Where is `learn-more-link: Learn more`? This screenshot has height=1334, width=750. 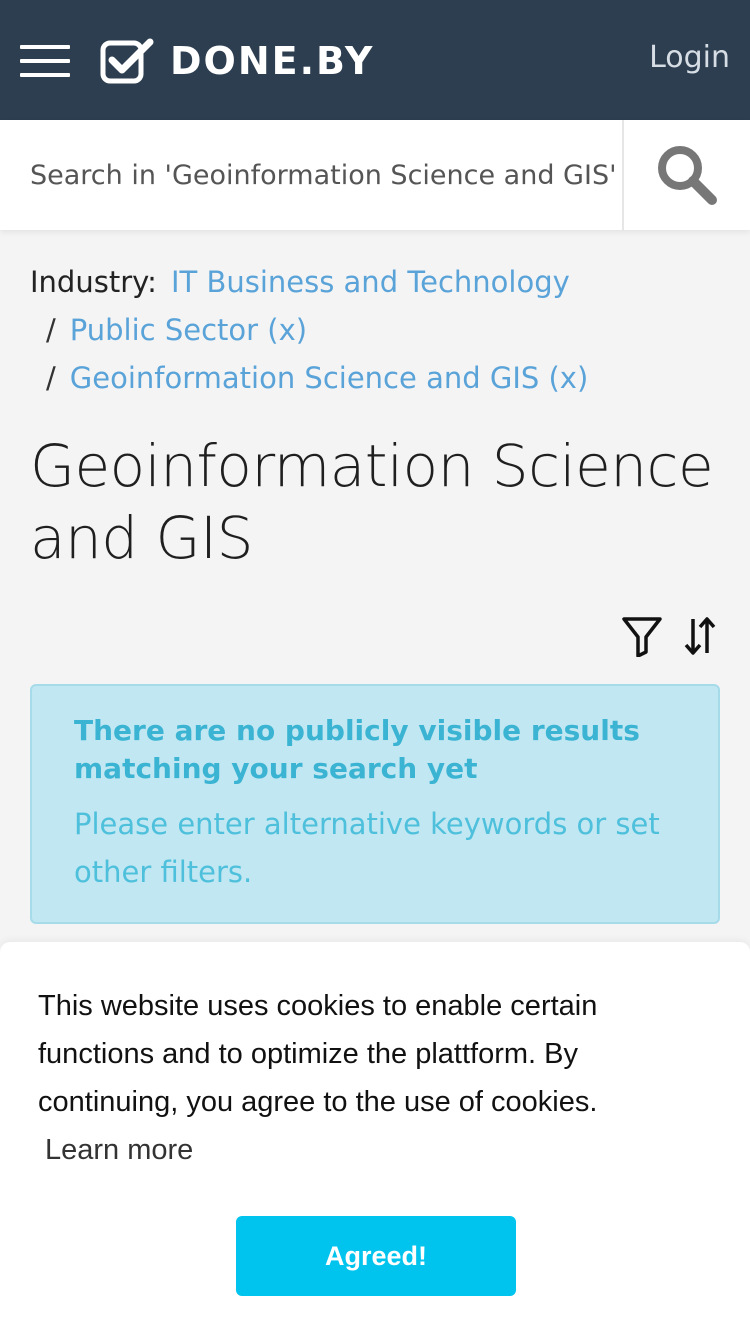
learn-more-link: Learn more is located at coordinates (119, 1150).